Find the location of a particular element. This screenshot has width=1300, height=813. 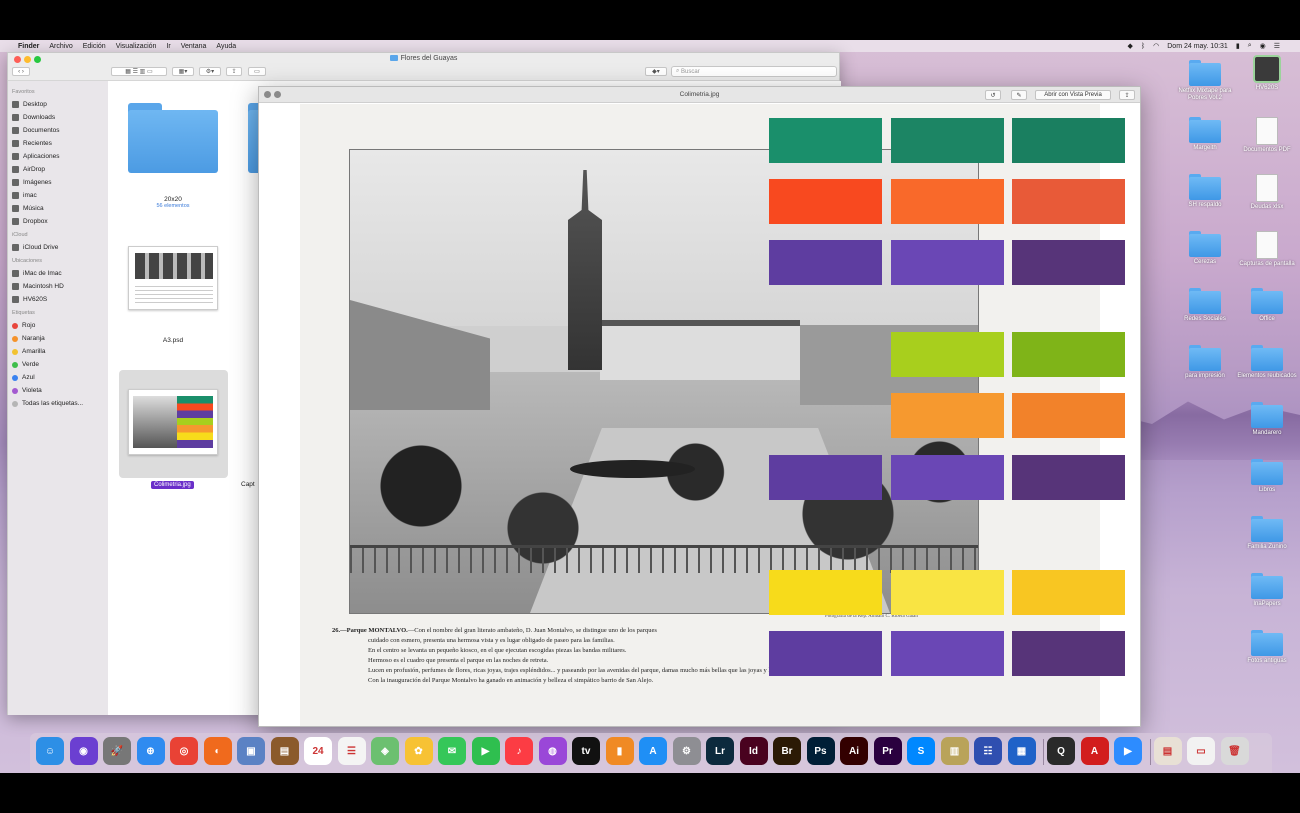

zoom-icon: ▶ is located at coordinates (1128, 751).